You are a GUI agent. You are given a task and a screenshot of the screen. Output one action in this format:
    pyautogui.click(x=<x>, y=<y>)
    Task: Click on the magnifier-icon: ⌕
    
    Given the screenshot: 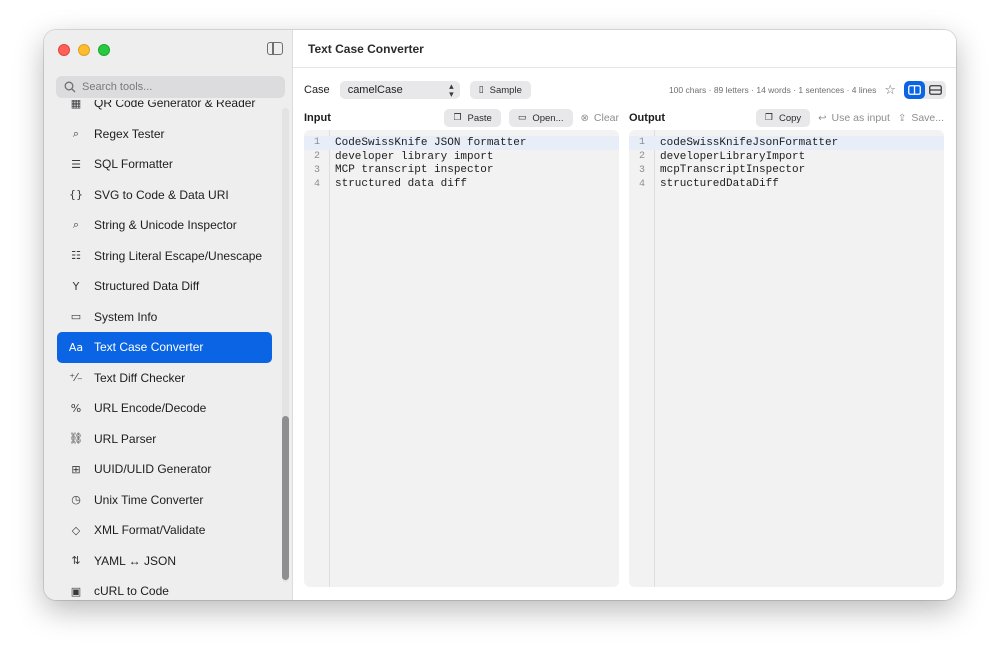 What is the action you would take?
    pyautogui.click(x=76, y=225)
    